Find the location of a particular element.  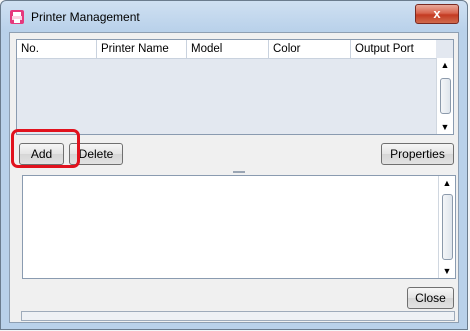

printer-icon is located at coordinates (17, 17).